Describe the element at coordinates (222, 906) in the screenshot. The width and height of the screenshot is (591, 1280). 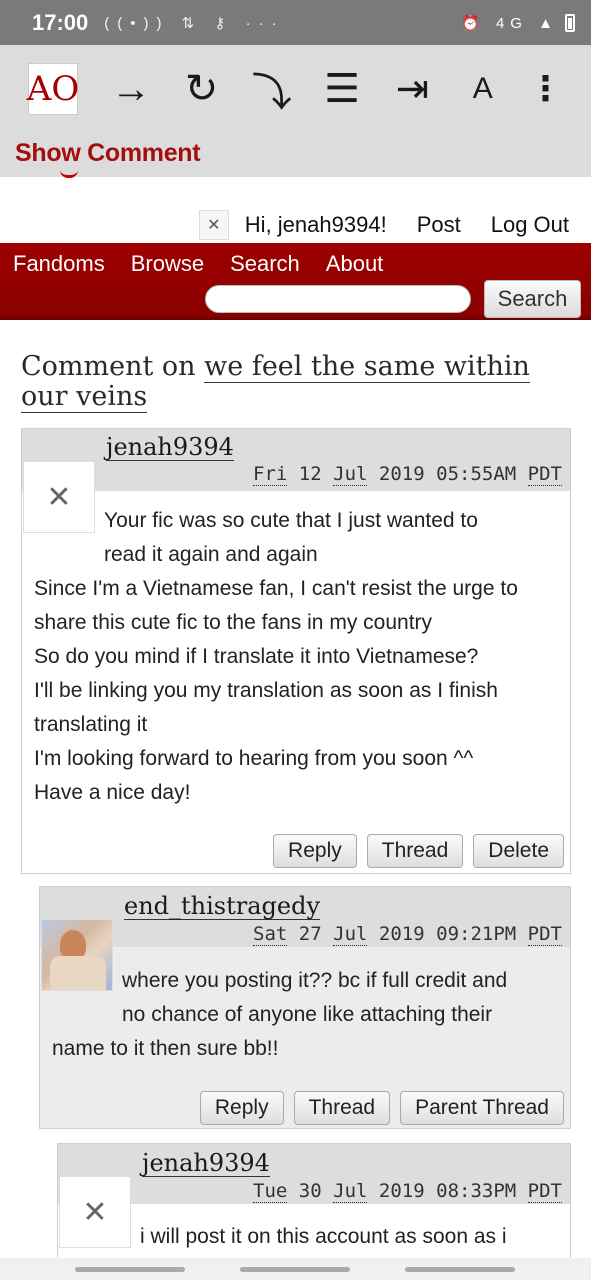
I see `comment-username: end_thistragedy` at that location.